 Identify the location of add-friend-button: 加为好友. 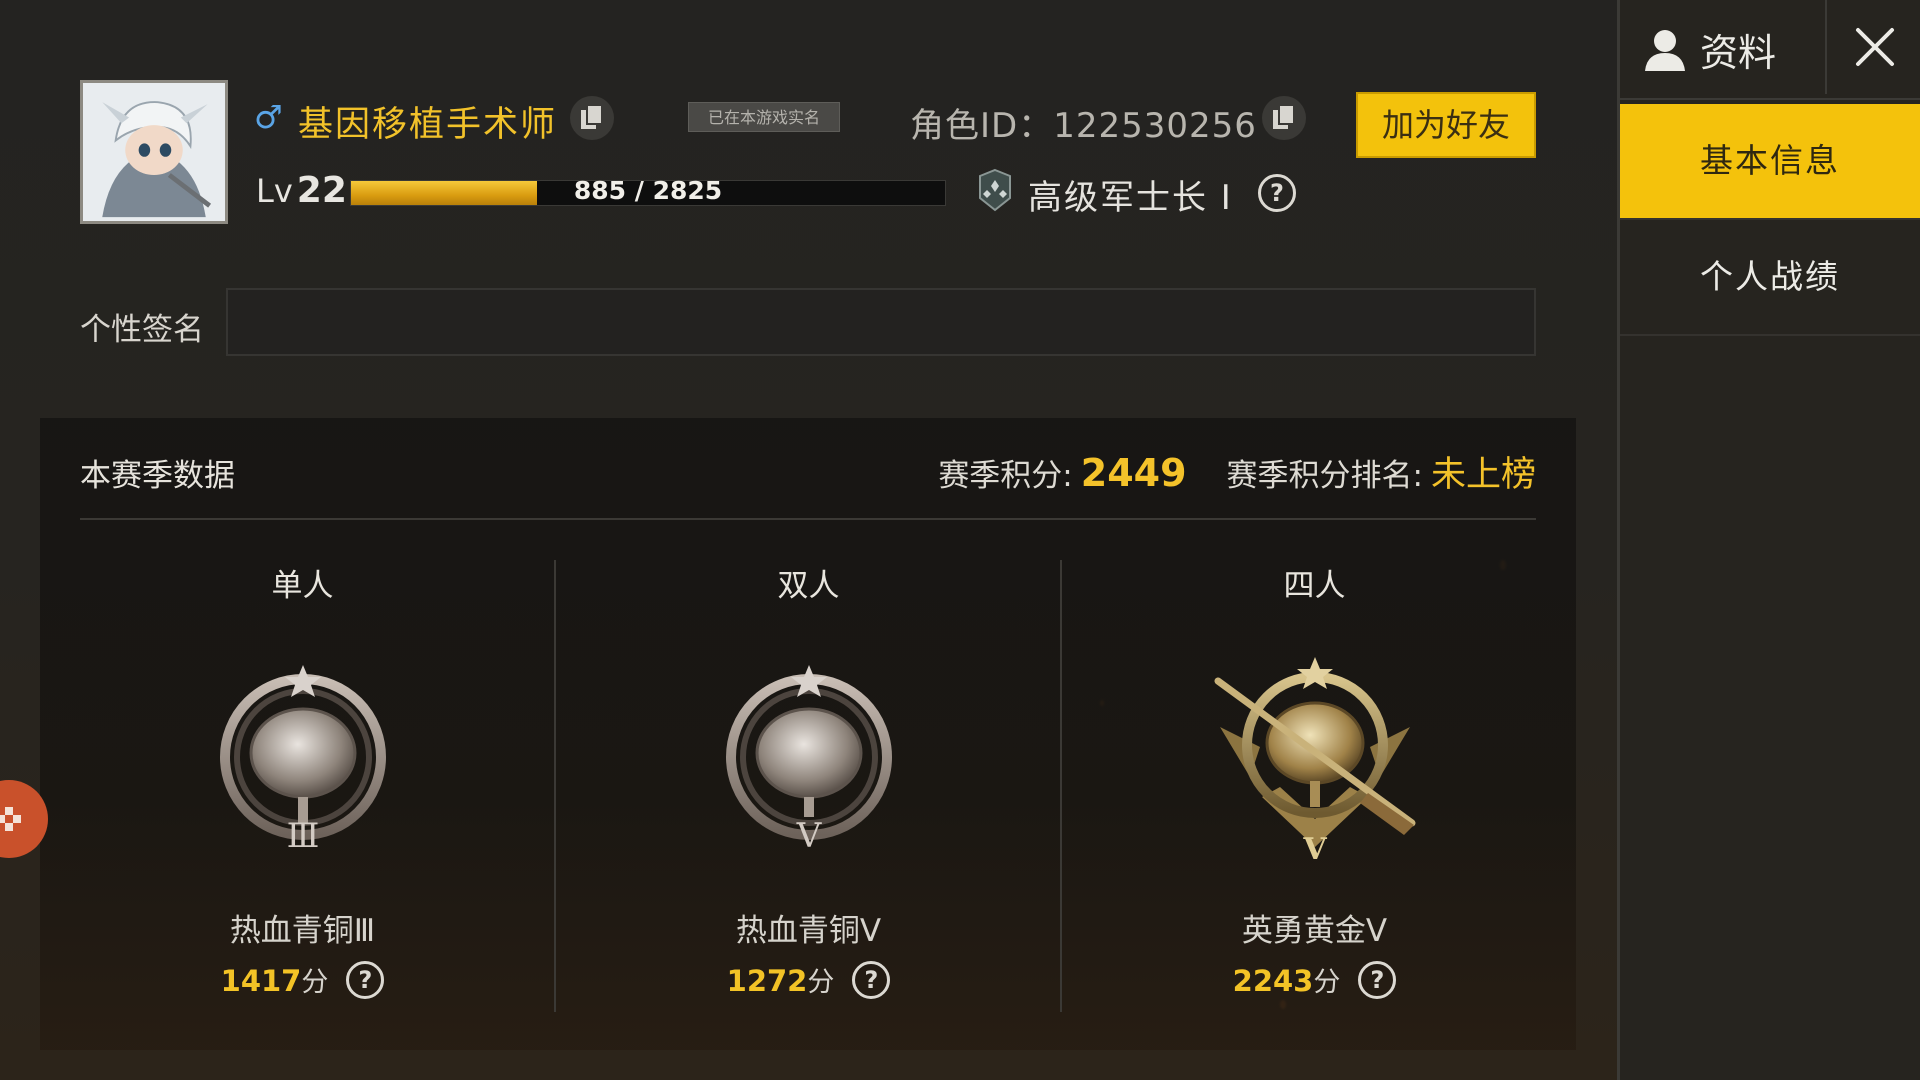
(1446, 125).